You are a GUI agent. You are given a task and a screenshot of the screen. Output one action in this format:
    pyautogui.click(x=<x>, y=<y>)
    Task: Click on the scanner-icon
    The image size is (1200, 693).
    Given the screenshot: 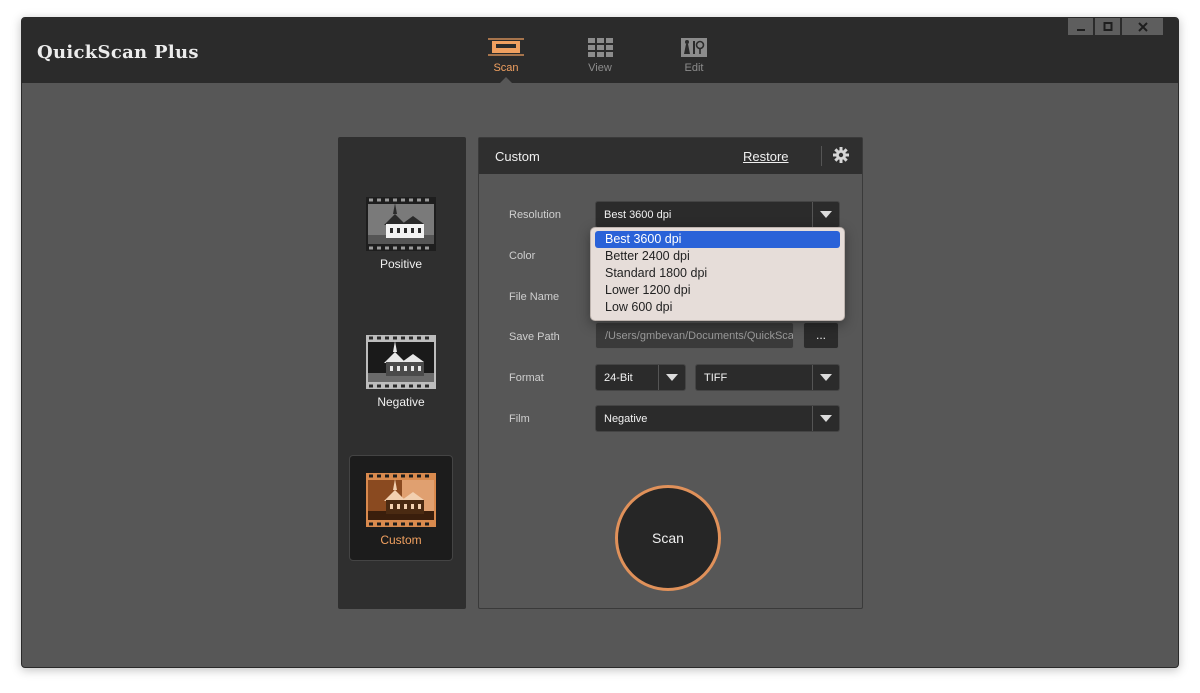 What is the action you would take?
    pyautogui.click(x=506, y=47)
    